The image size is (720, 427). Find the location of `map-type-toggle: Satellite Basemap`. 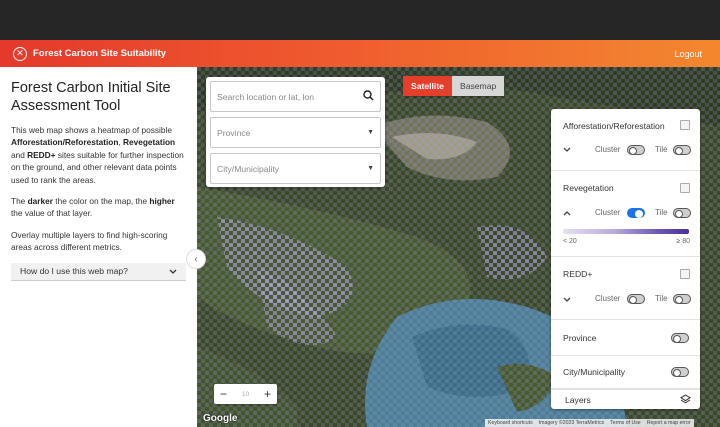

map-type-toggle: Satellite Basemap is located at coordinates (454, 86).